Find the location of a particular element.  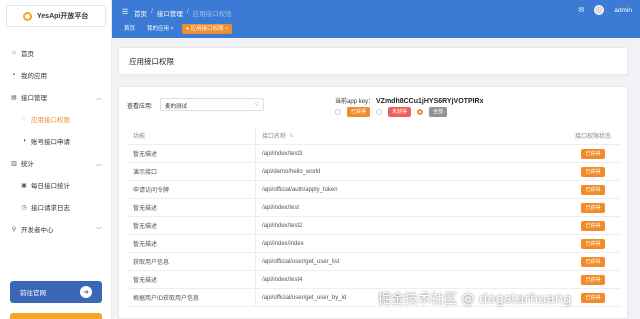

chevron-down-icon: ▽ is located at coordinates (257, 105).